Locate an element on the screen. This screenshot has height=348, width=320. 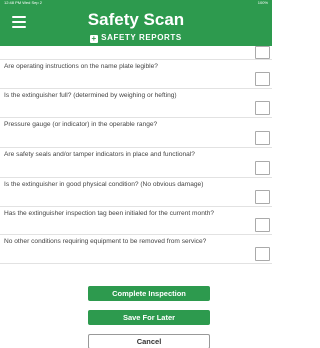
app-header: Safety Scan + SAFETY REPORTS is located at coordinates (136, 26).